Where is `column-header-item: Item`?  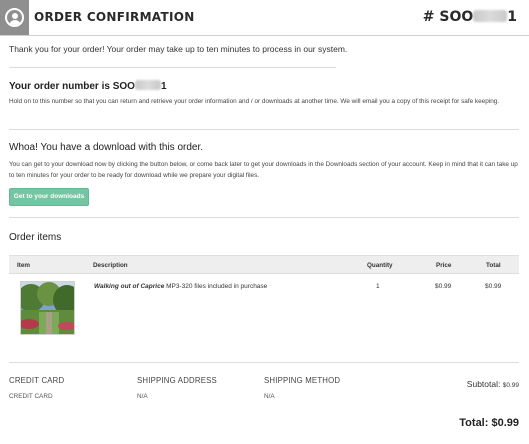 column-header-item: Item is located at coordinates (23, 265).